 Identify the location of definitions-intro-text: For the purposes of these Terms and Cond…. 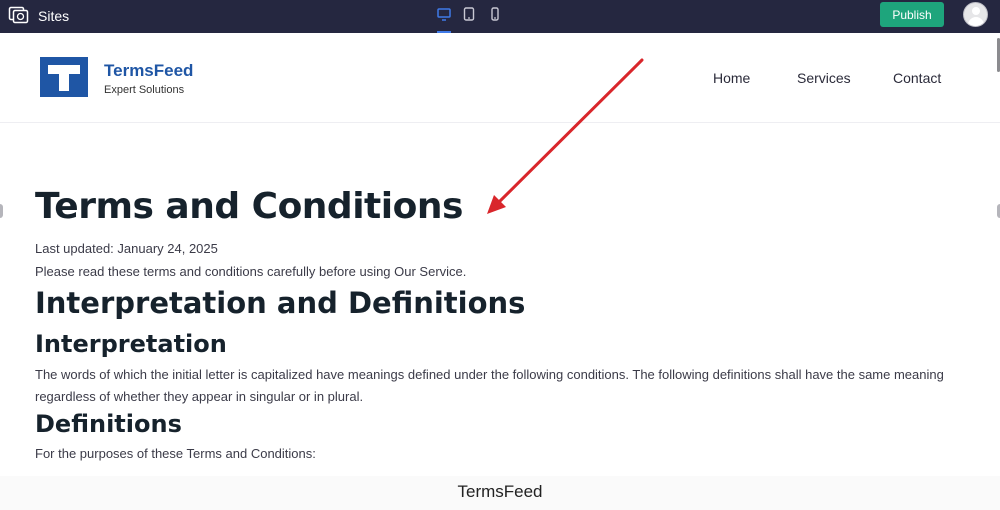
(175, 453).